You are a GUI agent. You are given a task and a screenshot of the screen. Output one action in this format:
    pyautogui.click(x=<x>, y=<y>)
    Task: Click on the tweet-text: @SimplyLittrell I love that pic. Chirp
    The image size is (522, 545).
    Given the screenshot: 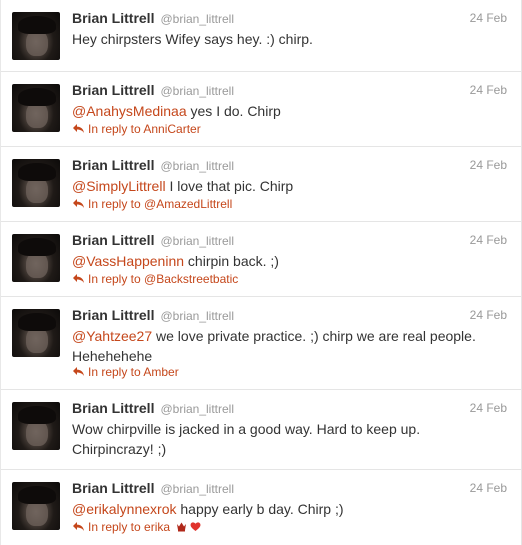 What is the action you would take?
    pyautogui.click(x=288, y=186)
    